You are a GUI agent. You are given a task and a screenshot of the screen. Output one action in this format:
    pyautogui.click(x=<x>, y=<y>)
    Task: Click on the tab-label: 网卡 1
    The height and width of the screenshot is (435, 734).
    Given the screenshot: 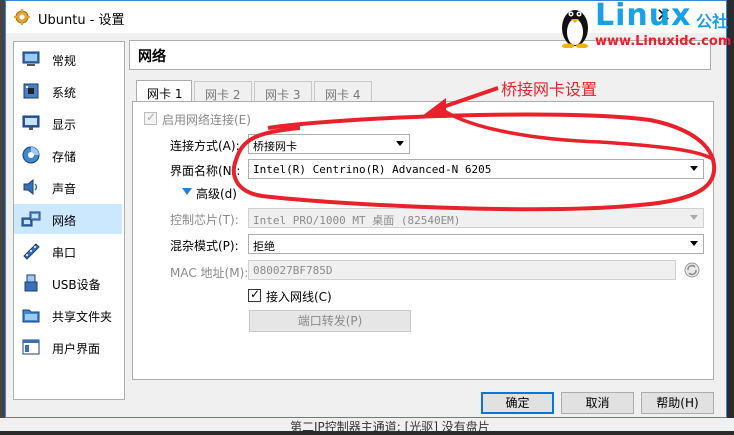 What is the action you would take?
    pyautogui.click(x=165, y=94)
    